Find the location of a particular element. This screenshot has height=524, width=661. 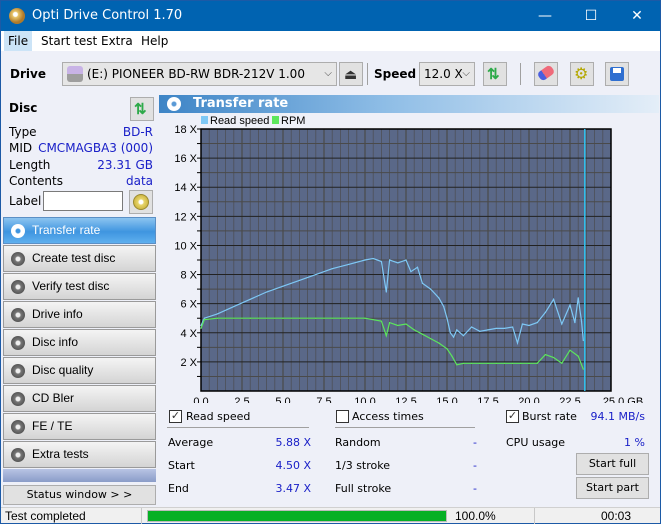

nav-transfer-rate: Transfer rate is located at coordinates (79, 230).